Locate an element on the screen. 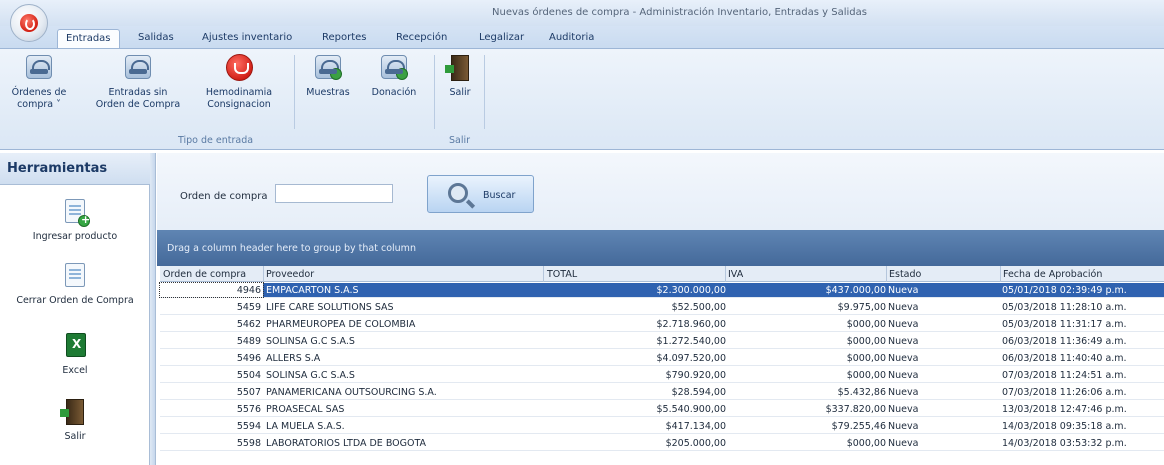 Image resolution: width=1164 pixels, height=465 pixels. cell-proveedor: ALLERS S.A is located at coordinates (293, 358).